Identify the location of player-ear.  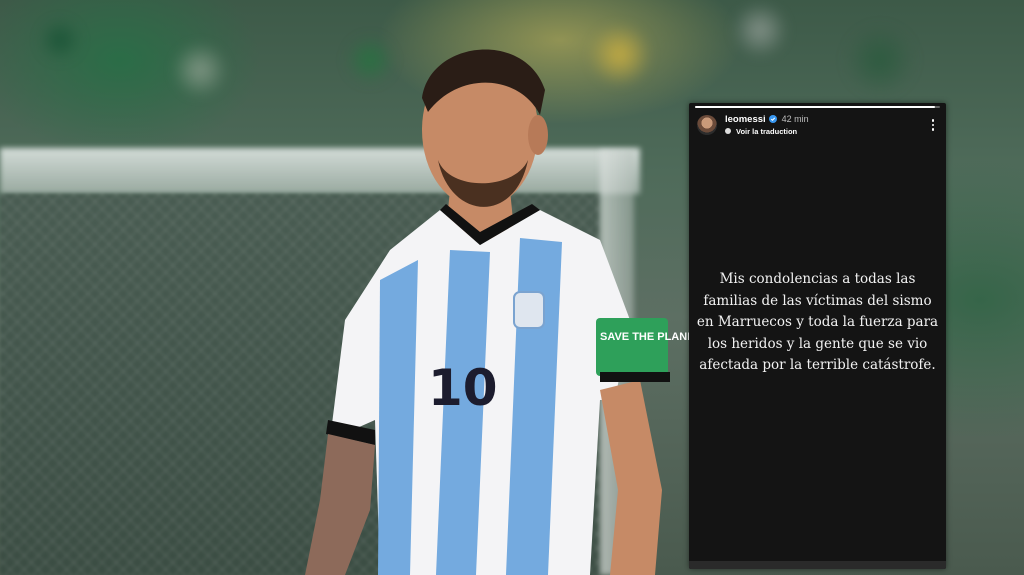
(538, 135).